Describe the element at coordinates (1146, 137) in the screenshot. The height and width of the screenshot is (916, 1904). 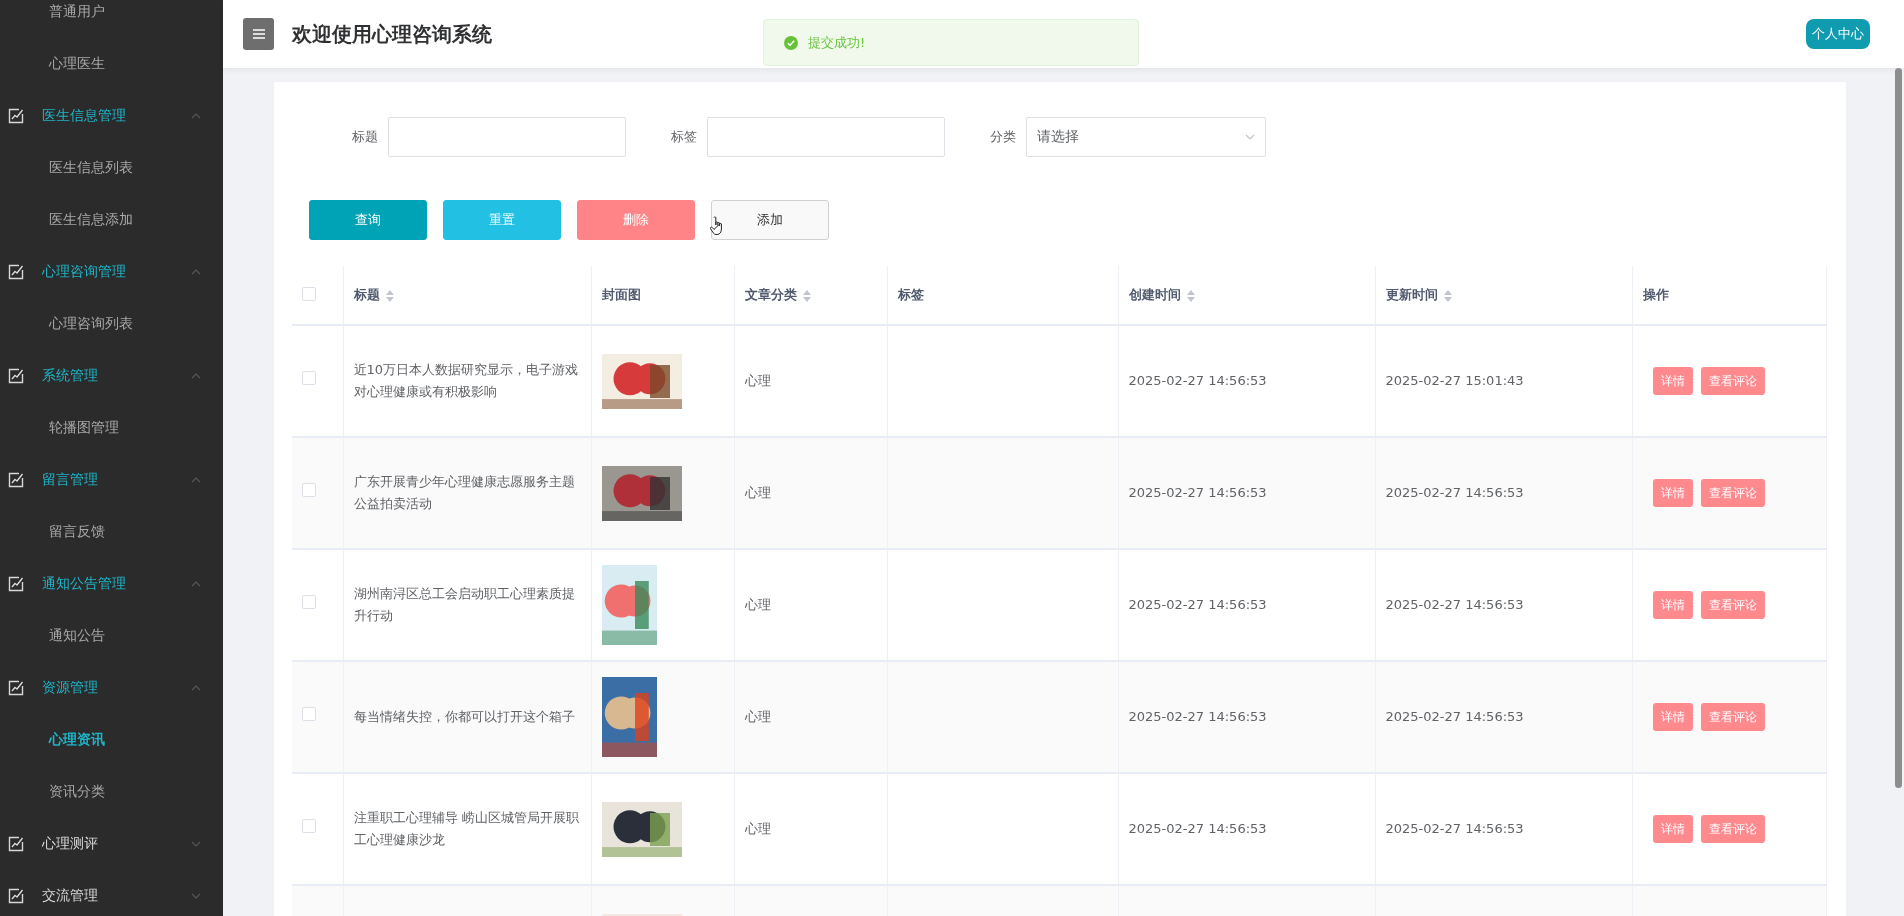
I see `category-select: 请选择` at that location.